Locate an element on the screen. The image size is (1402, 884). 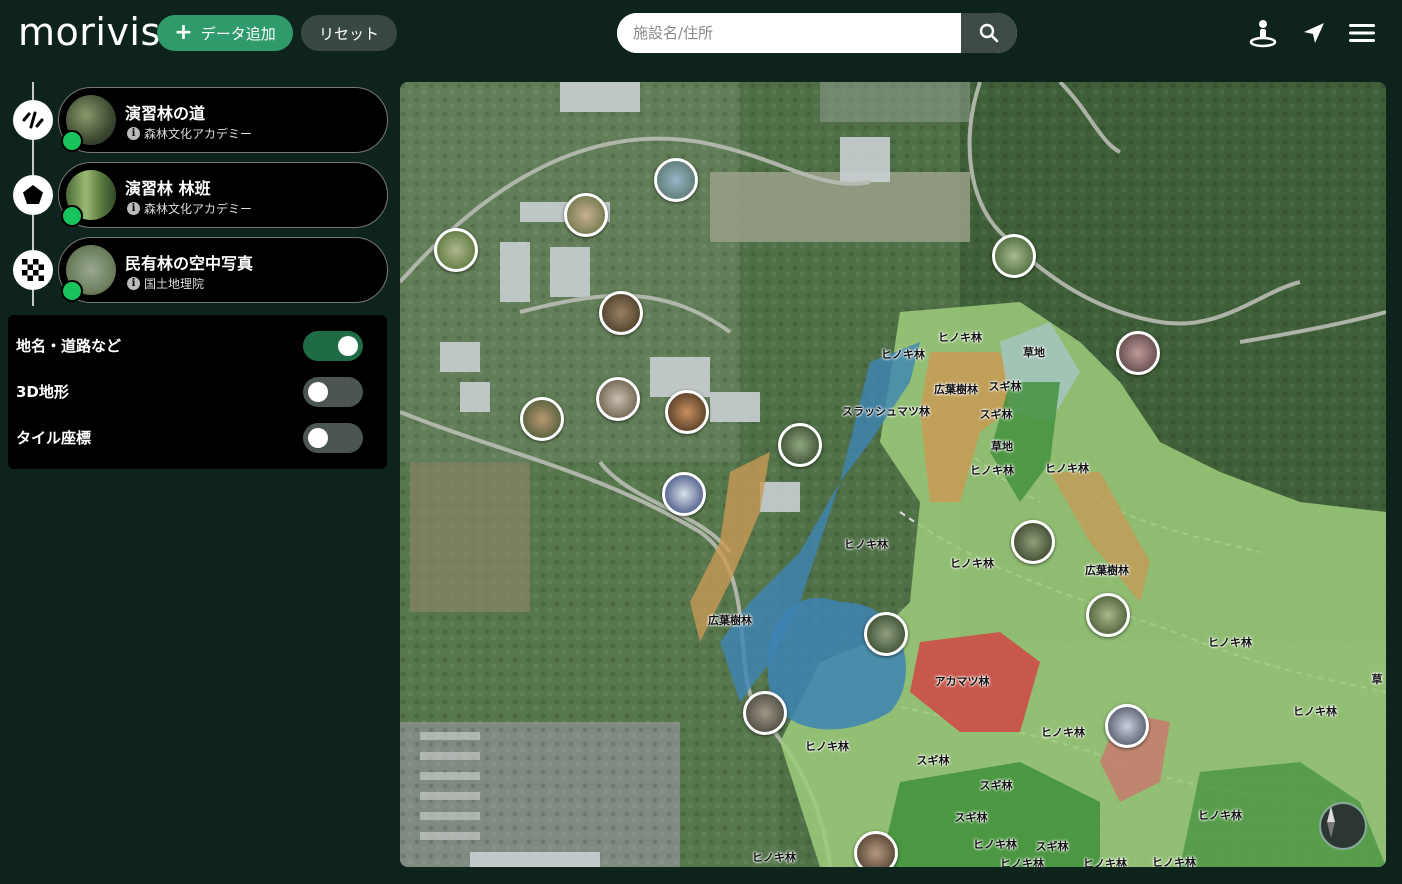
street-view-button is located at coordinates (1263, 33).